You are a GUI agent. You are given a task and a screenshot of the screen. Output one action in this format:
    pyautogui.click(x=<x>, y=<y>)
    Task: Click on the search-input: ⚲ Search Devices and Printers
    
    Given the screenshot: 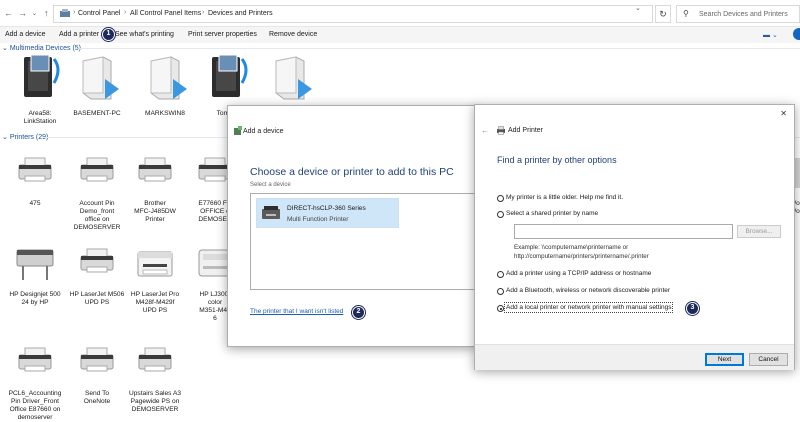 What is the action you would take?
    pyautogui.click(x=738, y=14)
    